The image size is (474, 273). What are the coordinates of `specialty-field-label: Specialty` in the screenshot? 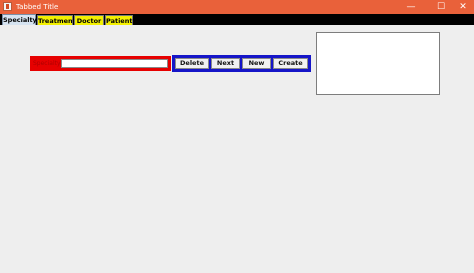 It's located at (47, 63).